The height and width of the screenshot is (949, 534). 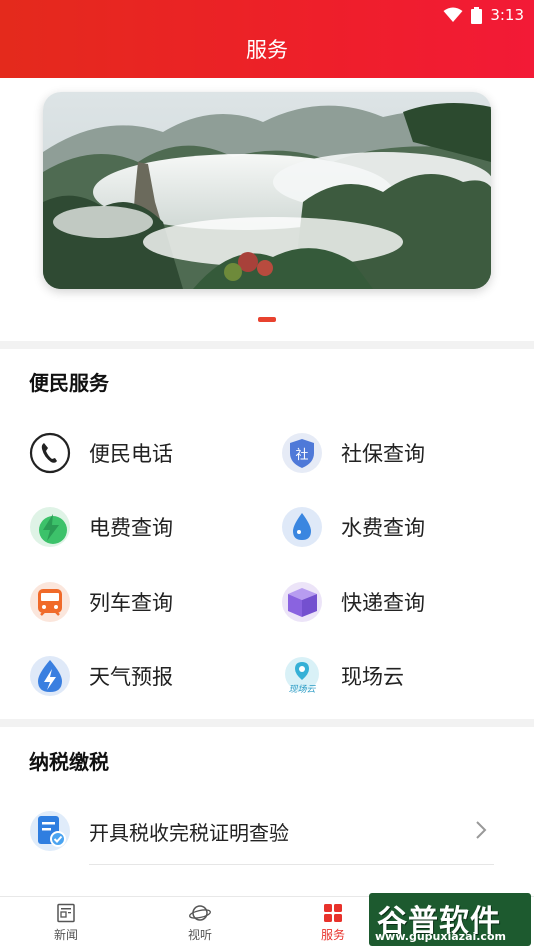 I want to click on service-item-weather: 天气预报, so click(x=101, y=676).